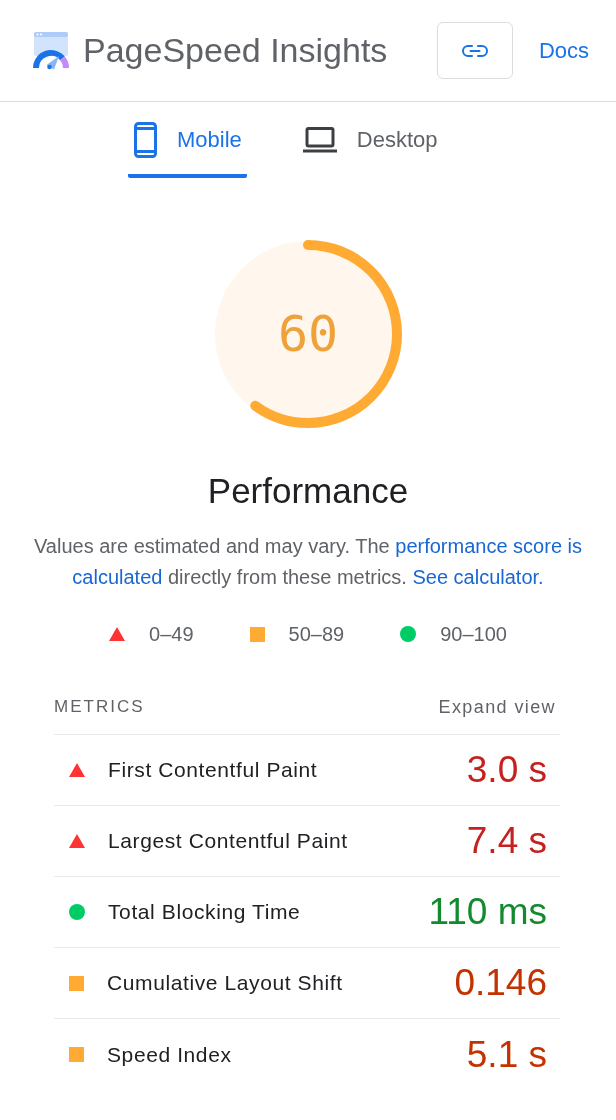 This screenshot has height=1120, width=616. I want to click on smartphone-icon, so click(145, 140).